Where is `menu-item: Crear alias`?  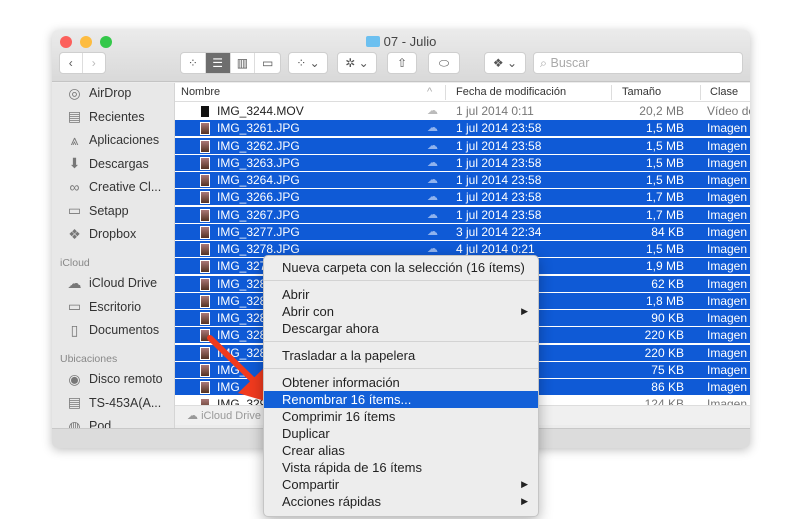 menu-item: Crear alias is located at coordinates (401, 450).